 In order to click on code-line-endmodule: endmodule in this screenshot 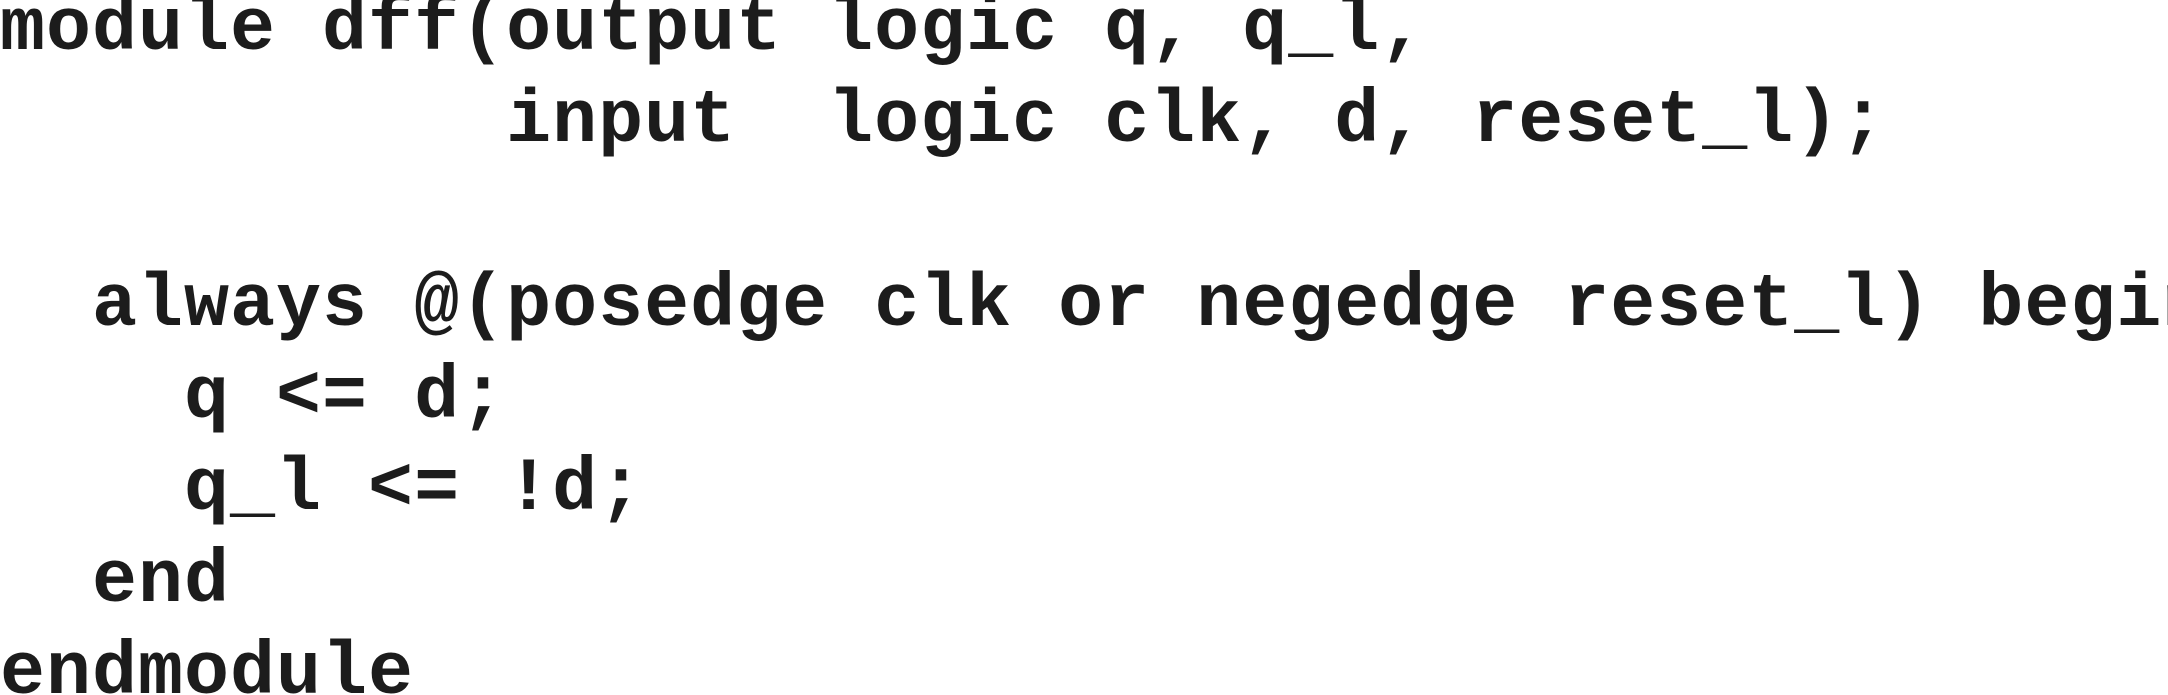, I will do `click(207, 663)`.